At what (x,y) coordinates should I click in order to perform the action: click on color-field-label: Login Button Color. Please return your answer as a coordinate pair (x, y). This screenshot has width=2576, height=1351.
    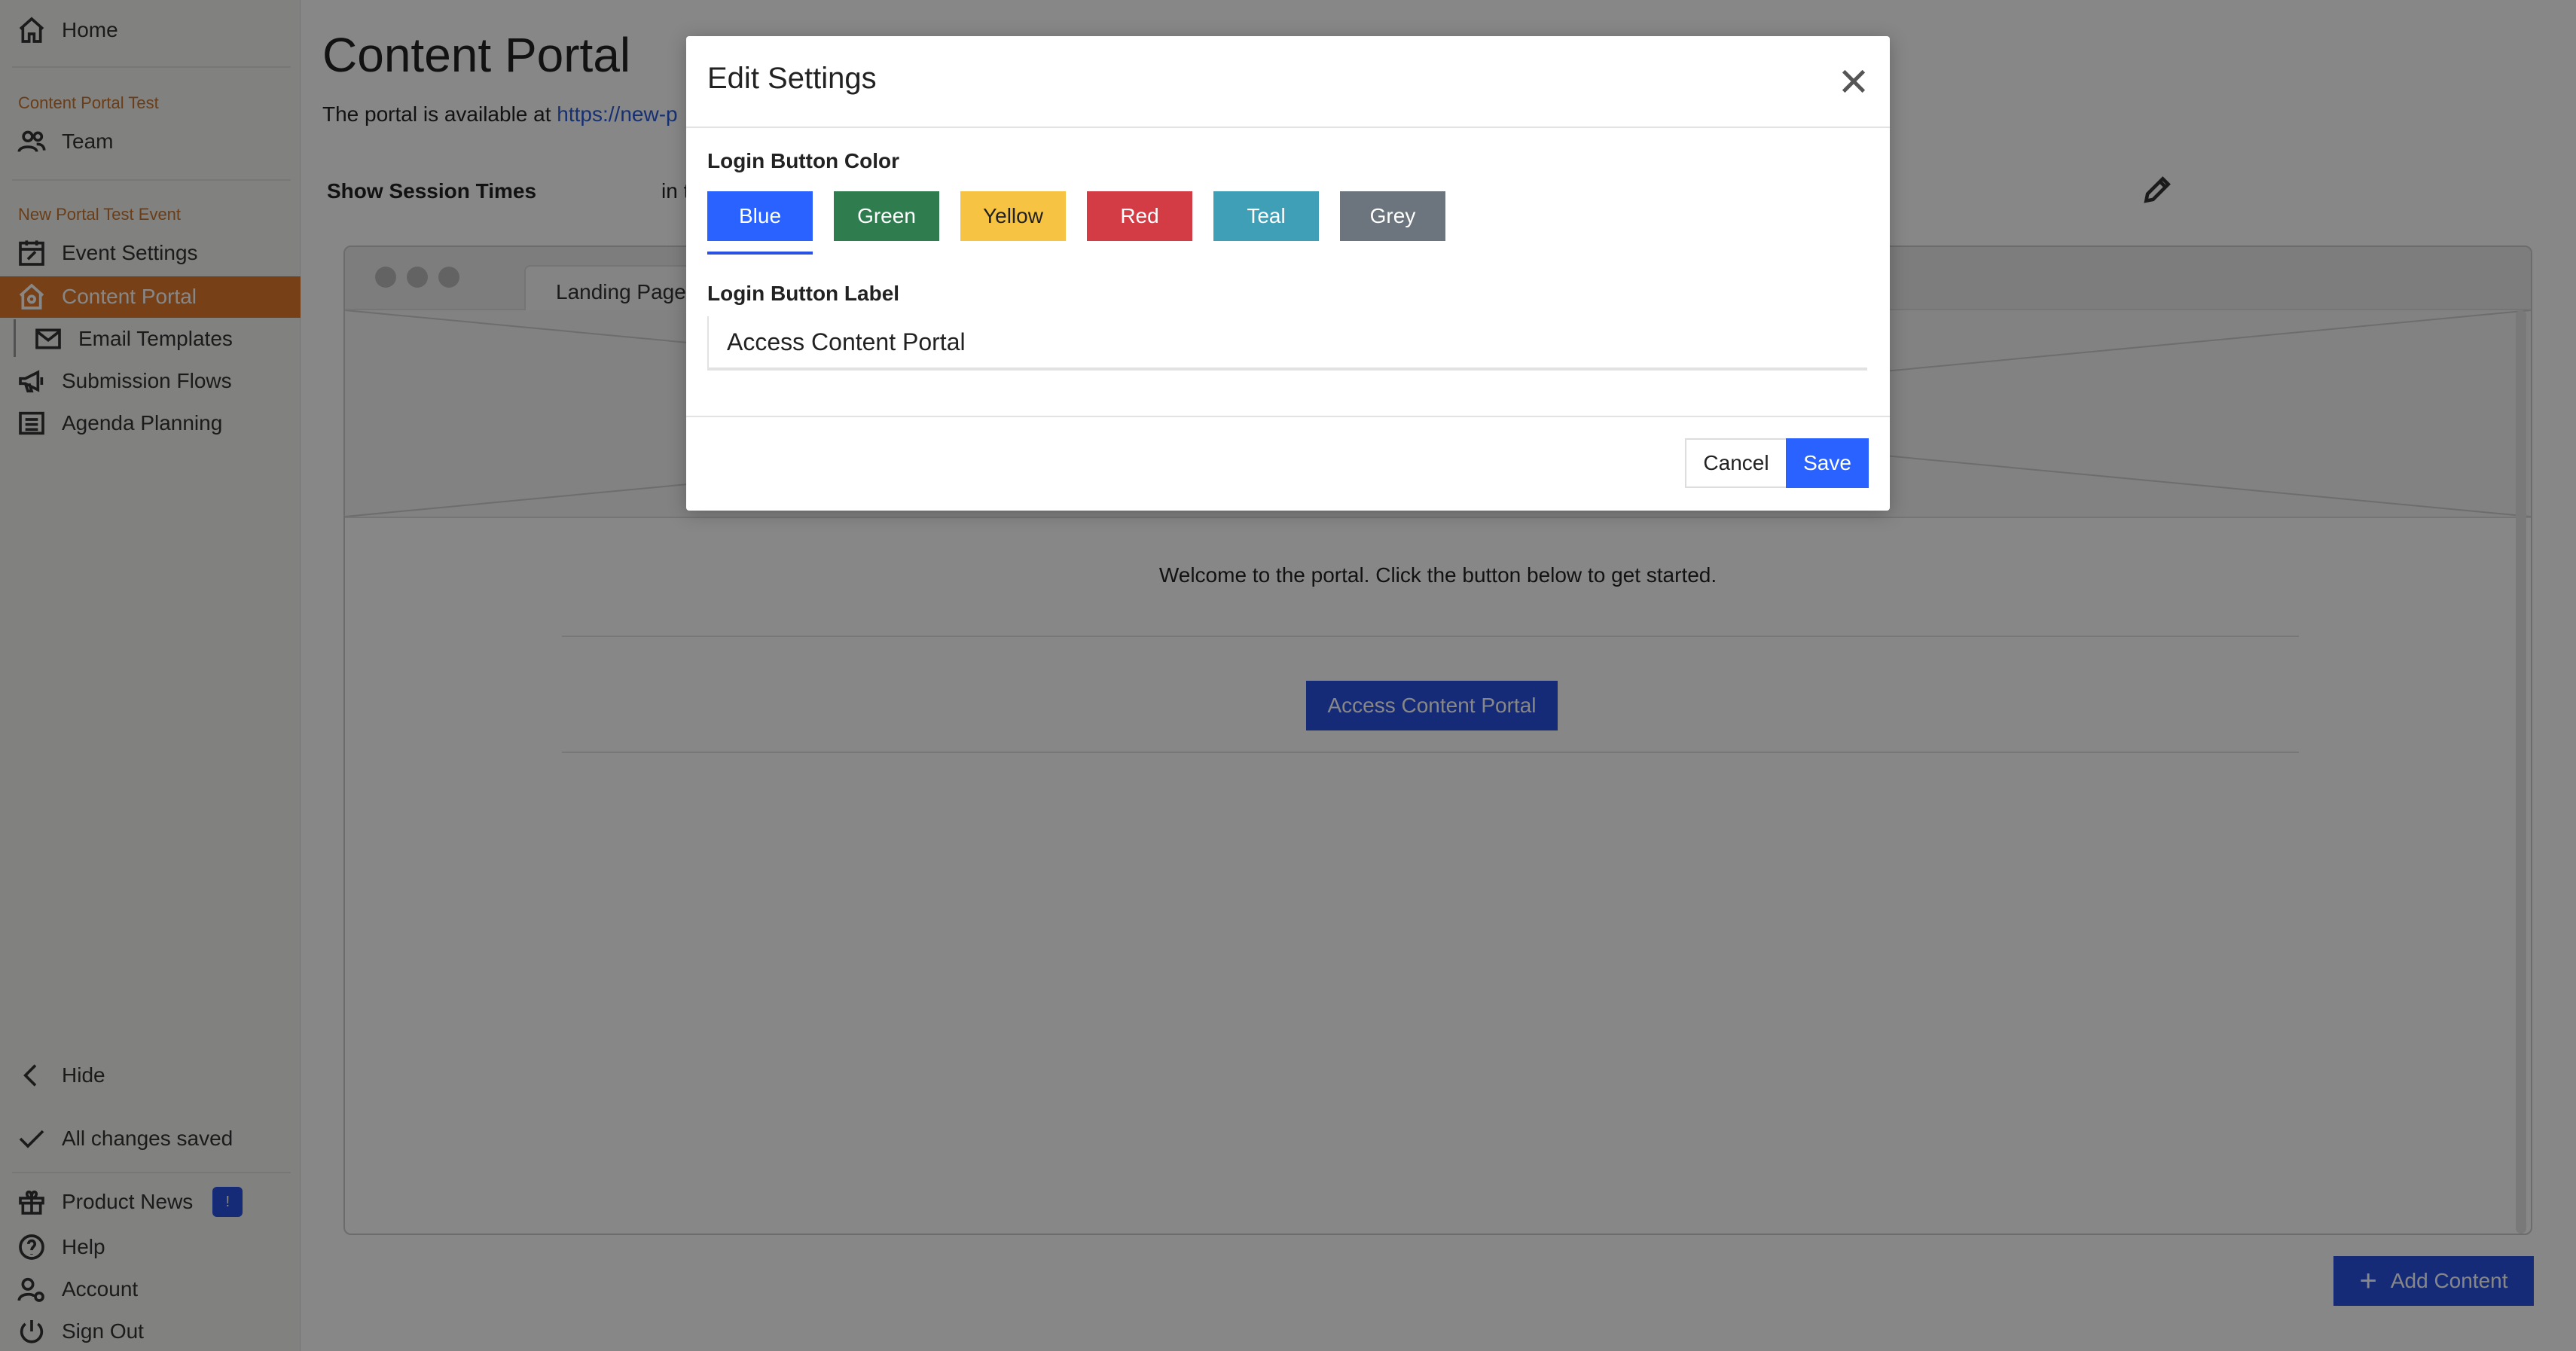
    Looking at the image, I should click on (804, 160).